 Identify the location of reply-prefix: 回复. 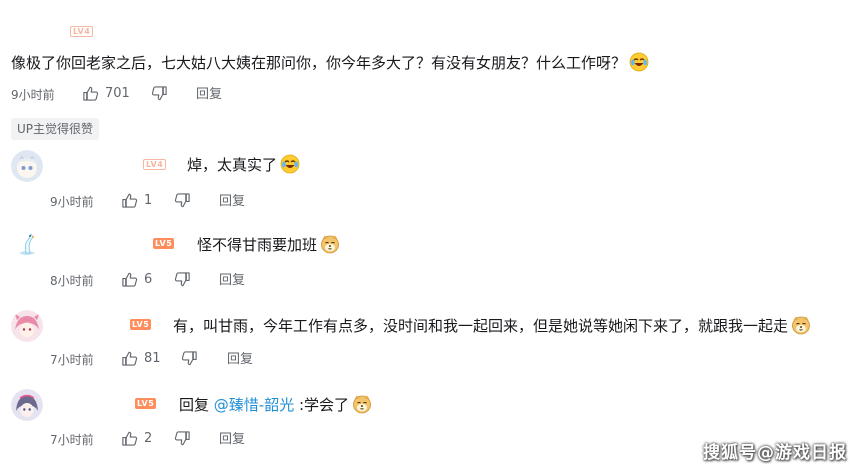
(194, 405).